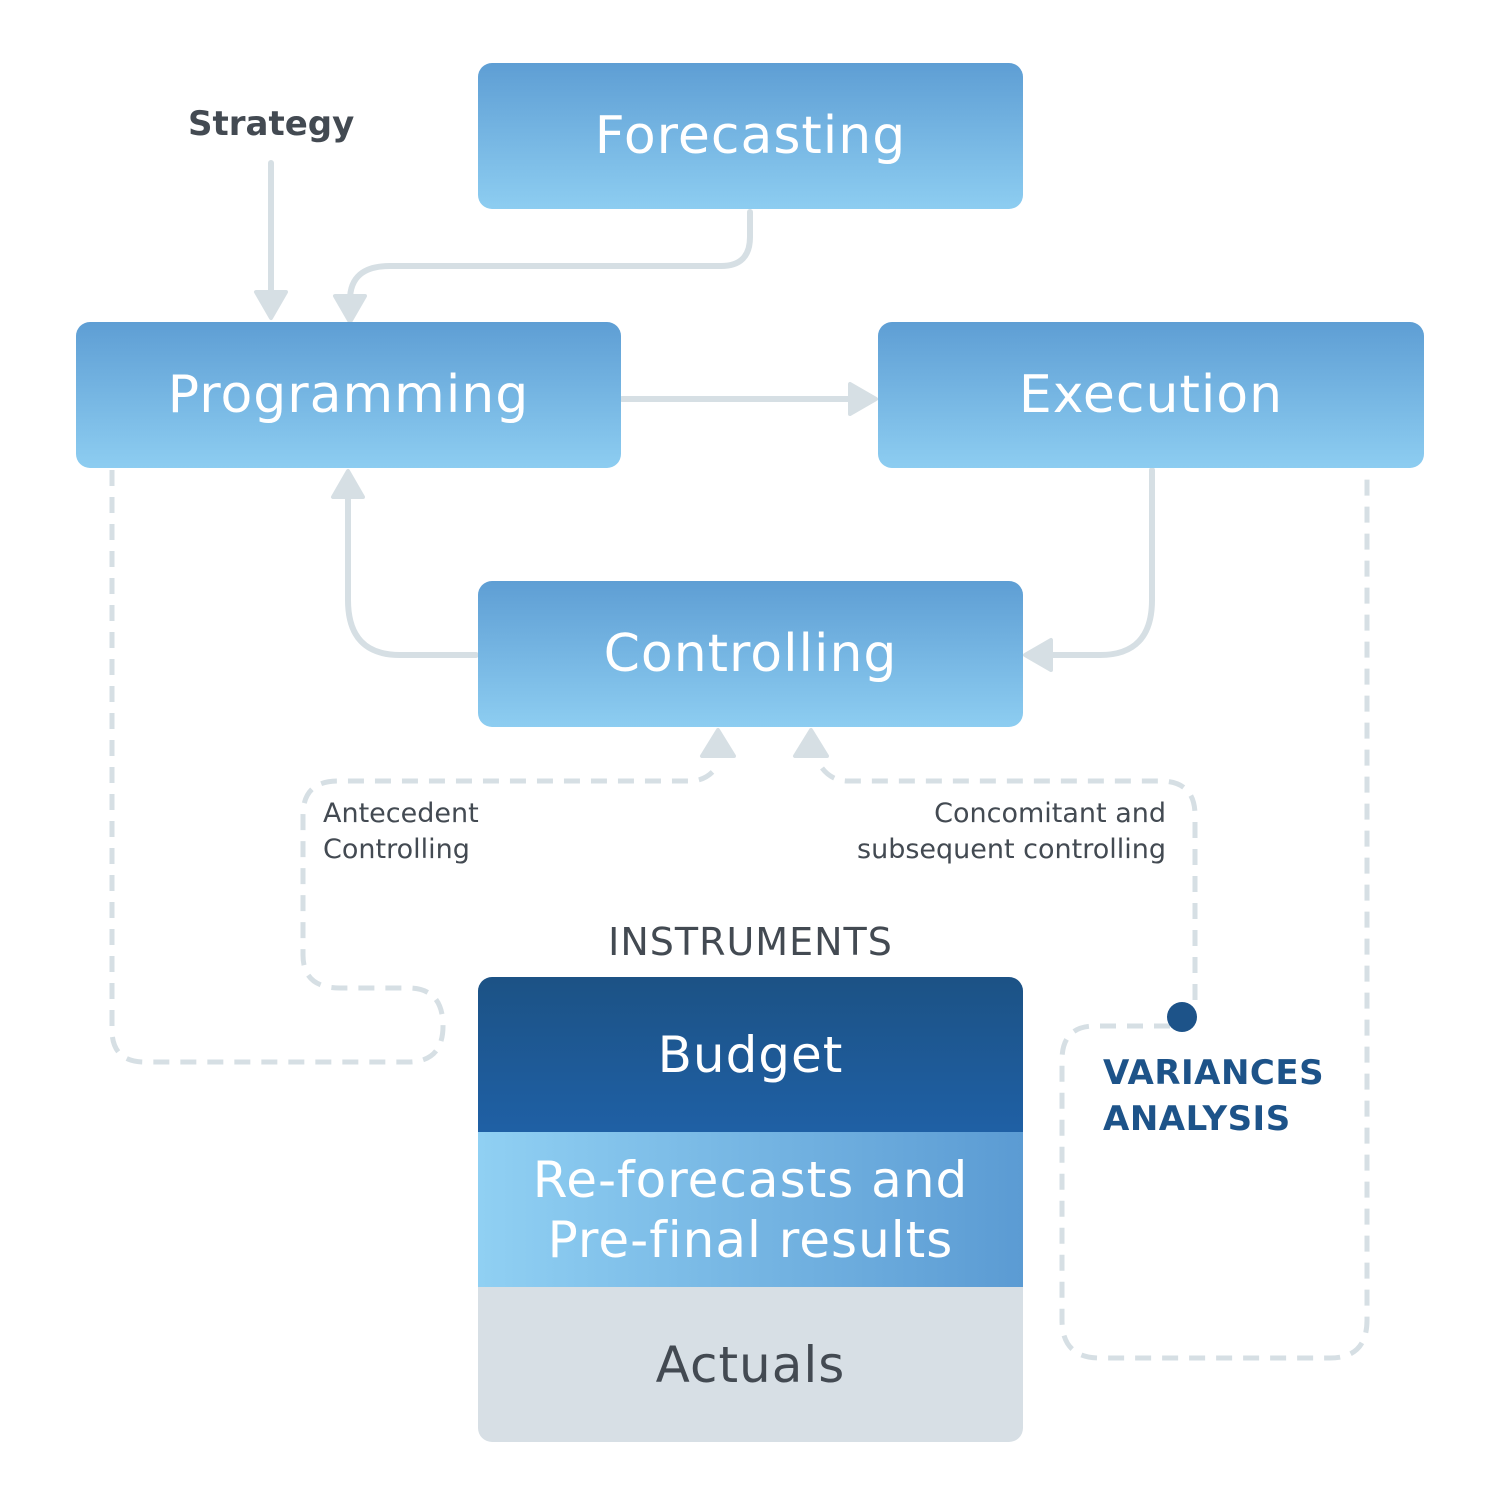 The height and width of the screenshot is (1501, 1500). Describe the element at coordinates (350, 309) in the screenshot. I see `arrowhead-forecasting` at that location.